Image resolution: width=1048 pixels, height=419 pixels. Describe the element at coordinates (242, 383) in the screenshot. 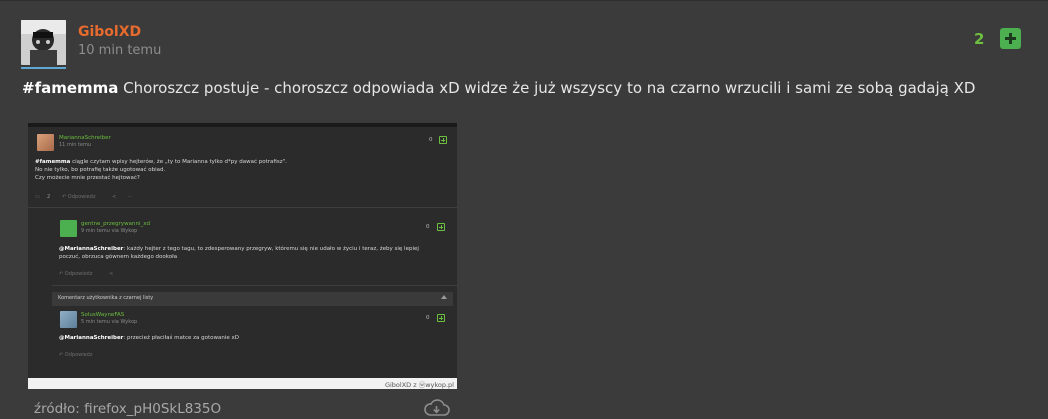

I see `embed-footer: GibolXD z ⓦwykop.pl` at that location.